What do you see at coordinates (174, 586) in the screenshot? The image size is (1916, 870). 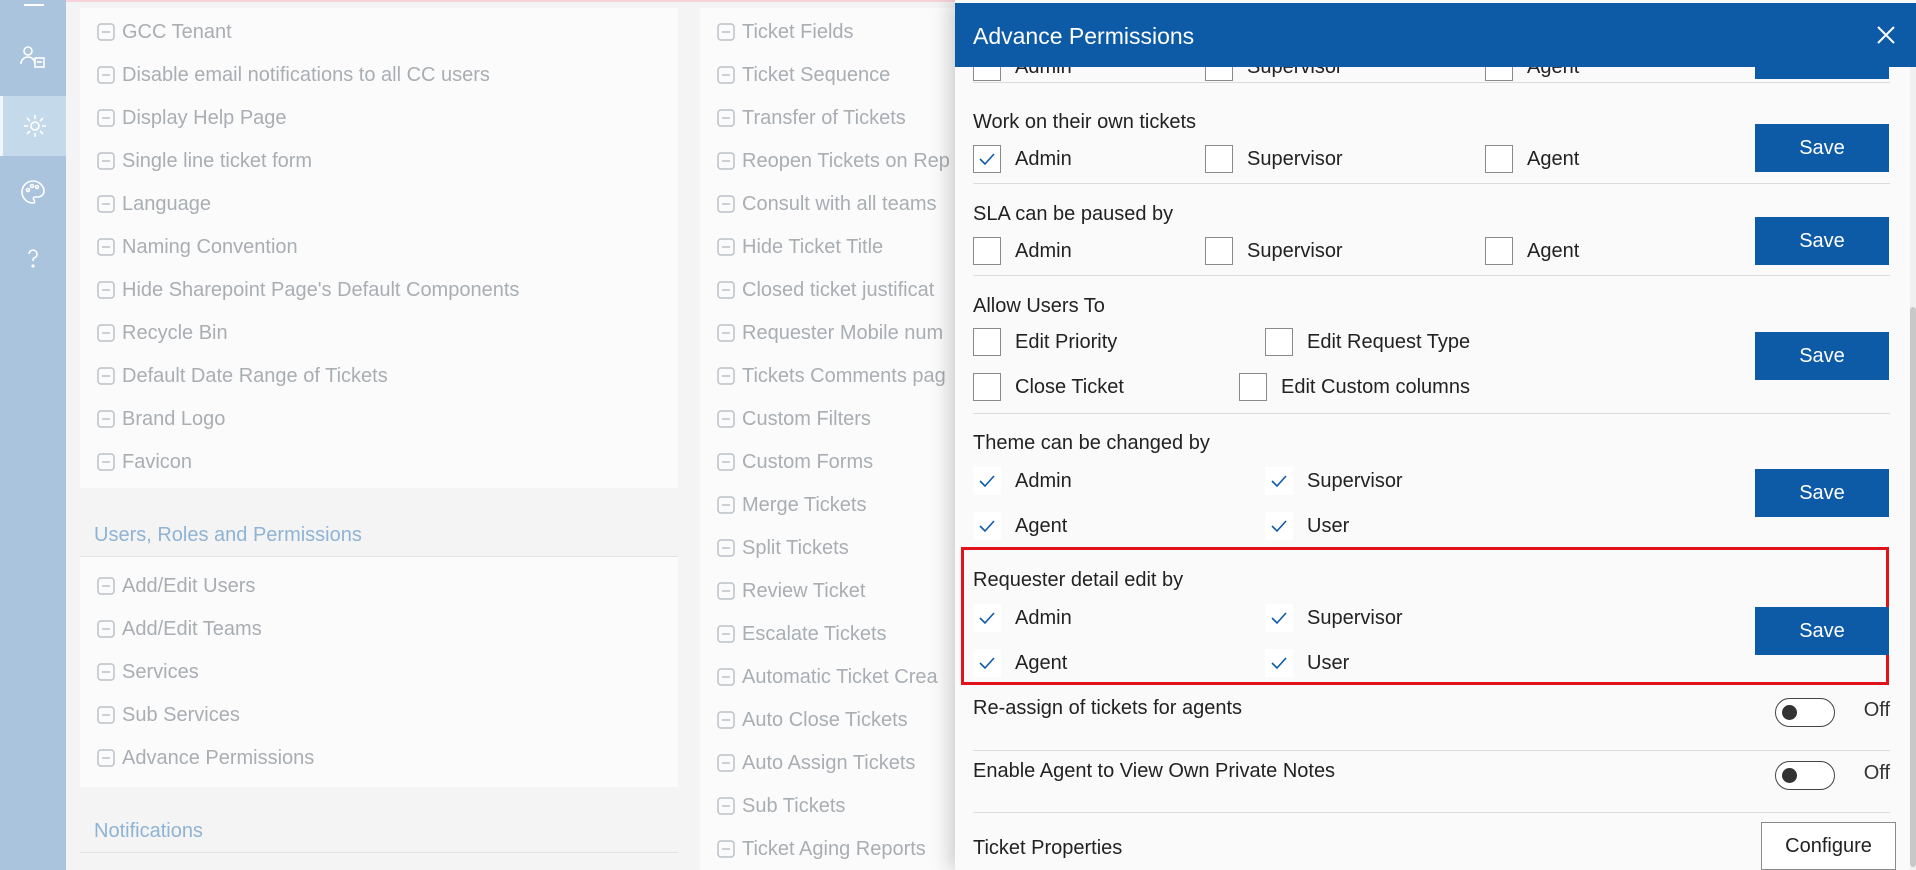 I see `settings-link: Add/Edit Users` at bounding box center [174, 586].